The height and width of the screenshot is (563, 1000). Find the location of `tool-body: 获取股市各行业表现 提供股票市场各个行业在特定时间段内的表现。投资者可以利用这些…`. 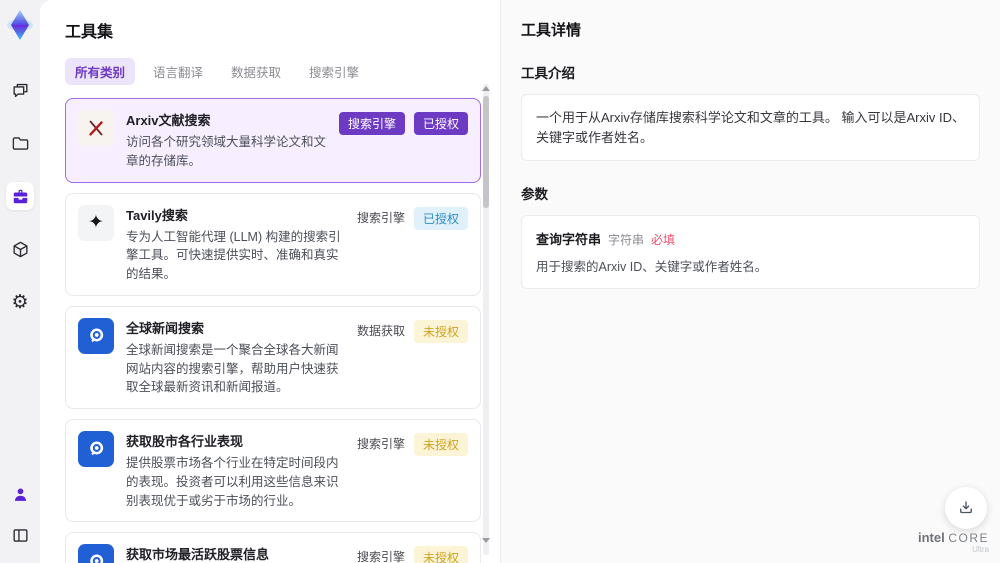

tool-body: 获取股市各行业表现 提供股票市场各个行业在特定时间段内的表现。投资者可以利用这些… is located at coordinates (235, 470).